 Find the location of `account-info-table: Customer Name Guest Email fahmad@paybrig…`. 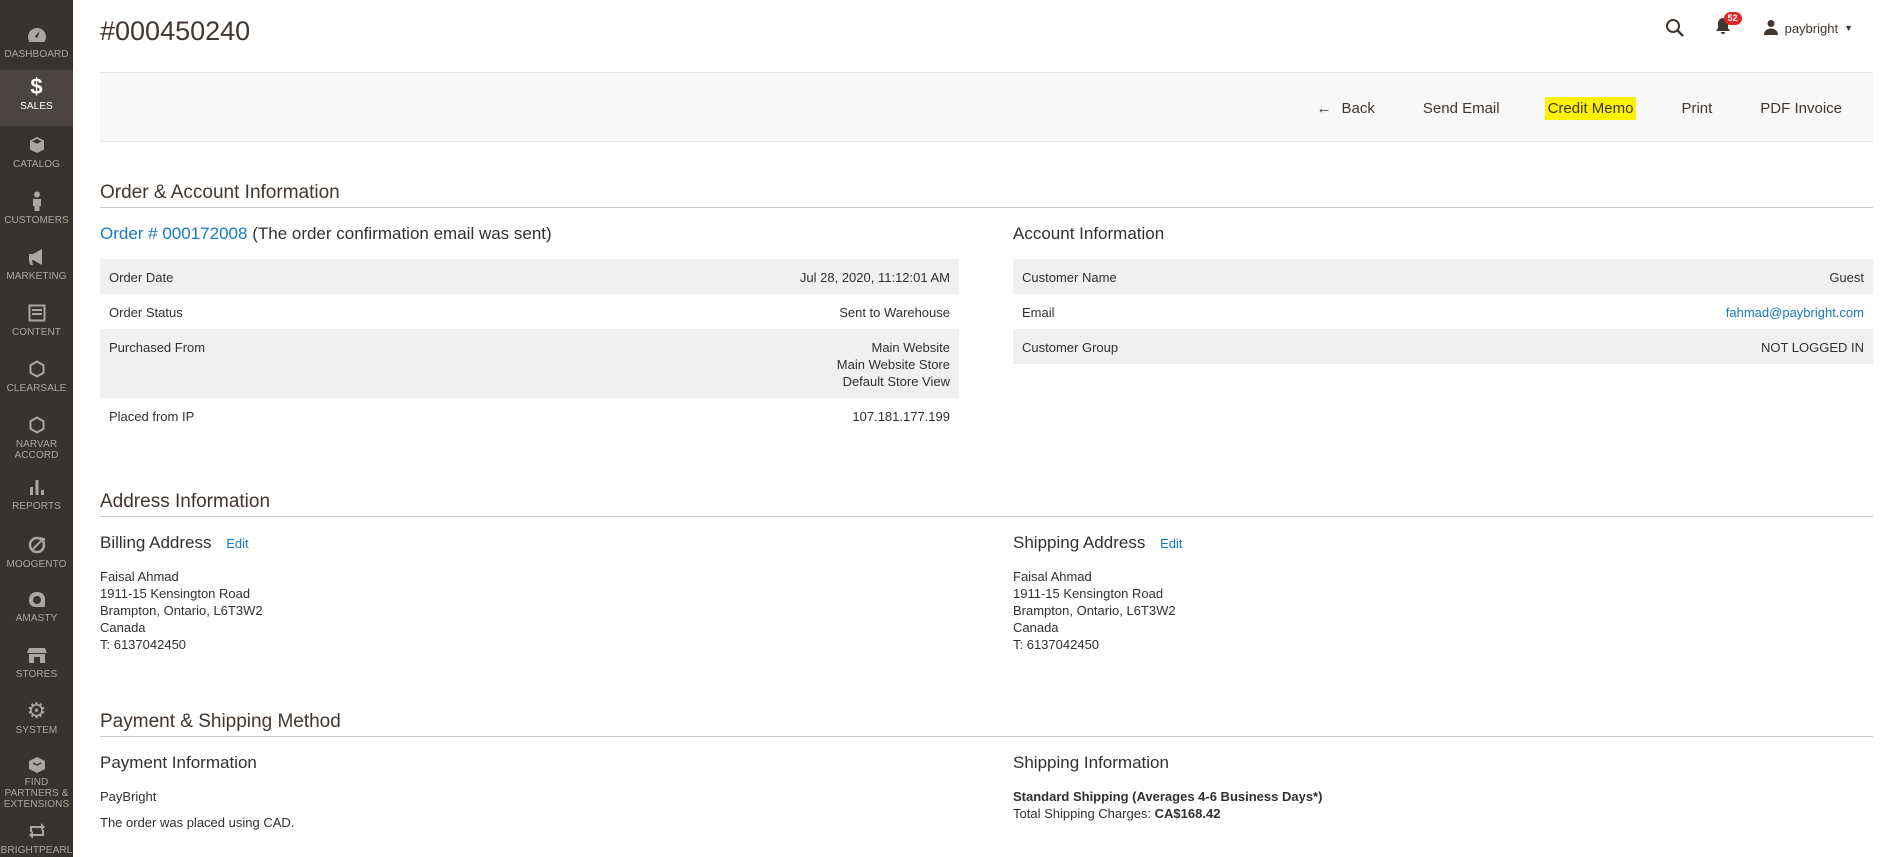

account-info-table: Customer Name Guest Email fahmad@paybrig… is located at coordinates (1443, 311).